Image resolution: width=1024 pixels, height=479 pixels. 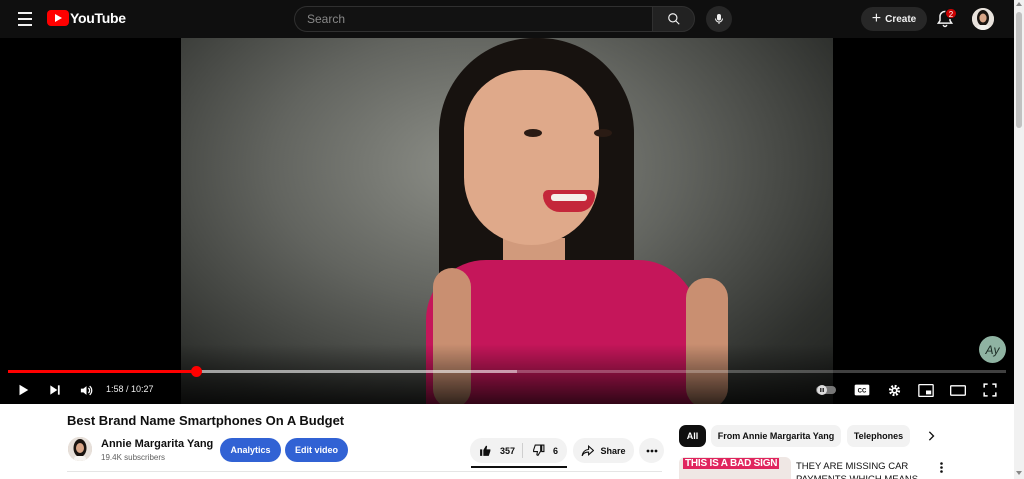 I want to click on notification-badge: 2, so click(x=951, y=13).